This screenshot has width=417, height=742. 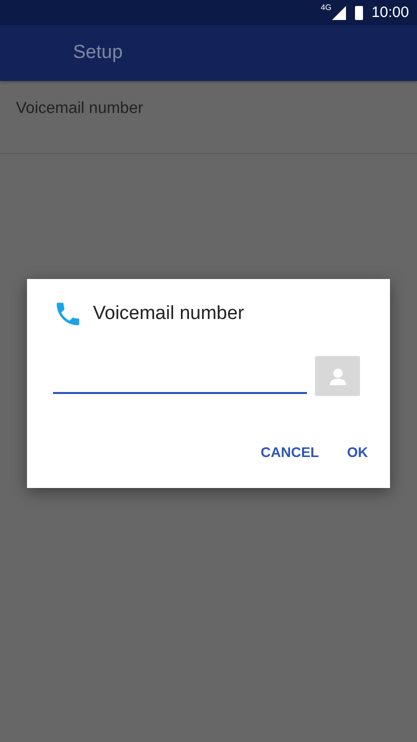 What do you see at coordinates (289, 452) in the screenshot?
I see `dialog-button: CANCEL` at bounding box center [289, 452].